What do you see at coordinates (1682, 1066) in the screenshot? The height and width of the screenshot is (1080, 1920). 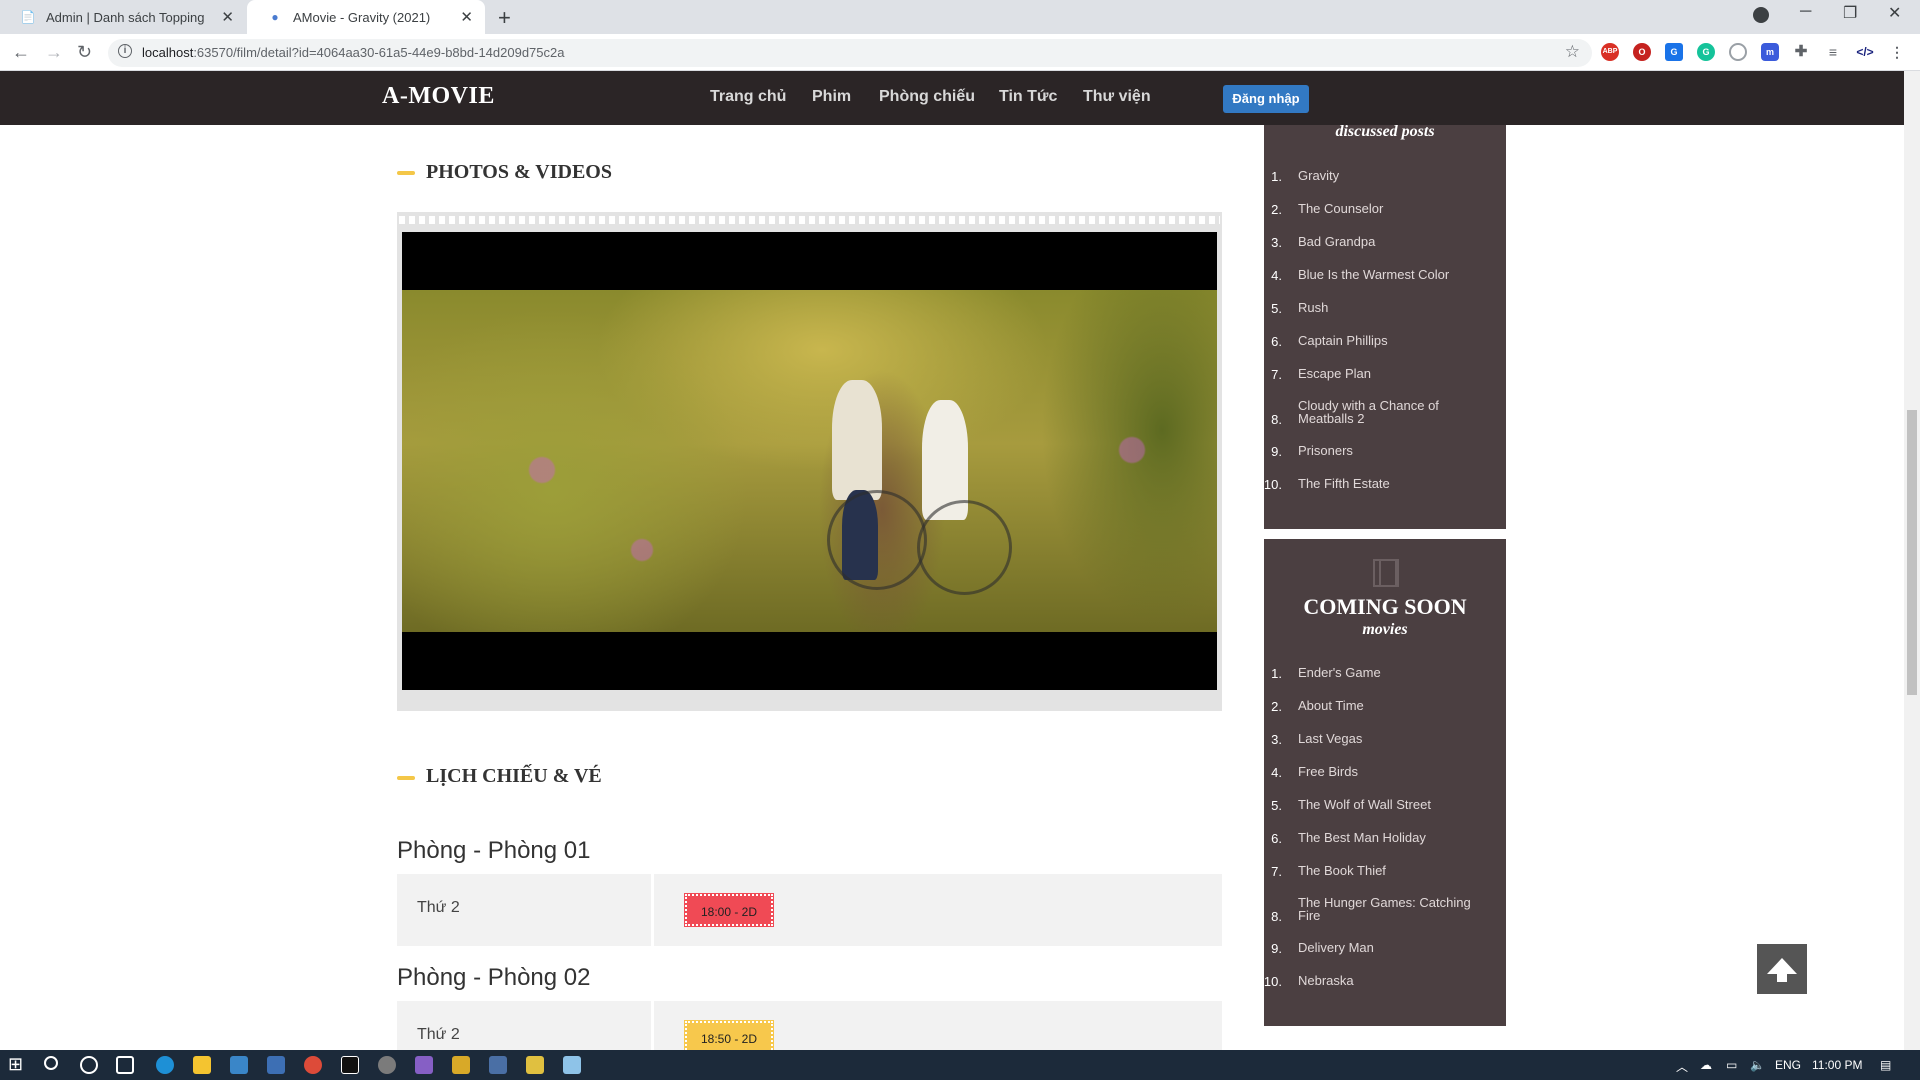 I see `tray-chevron-icon: ︿` at bounding box center [1682, 1066].